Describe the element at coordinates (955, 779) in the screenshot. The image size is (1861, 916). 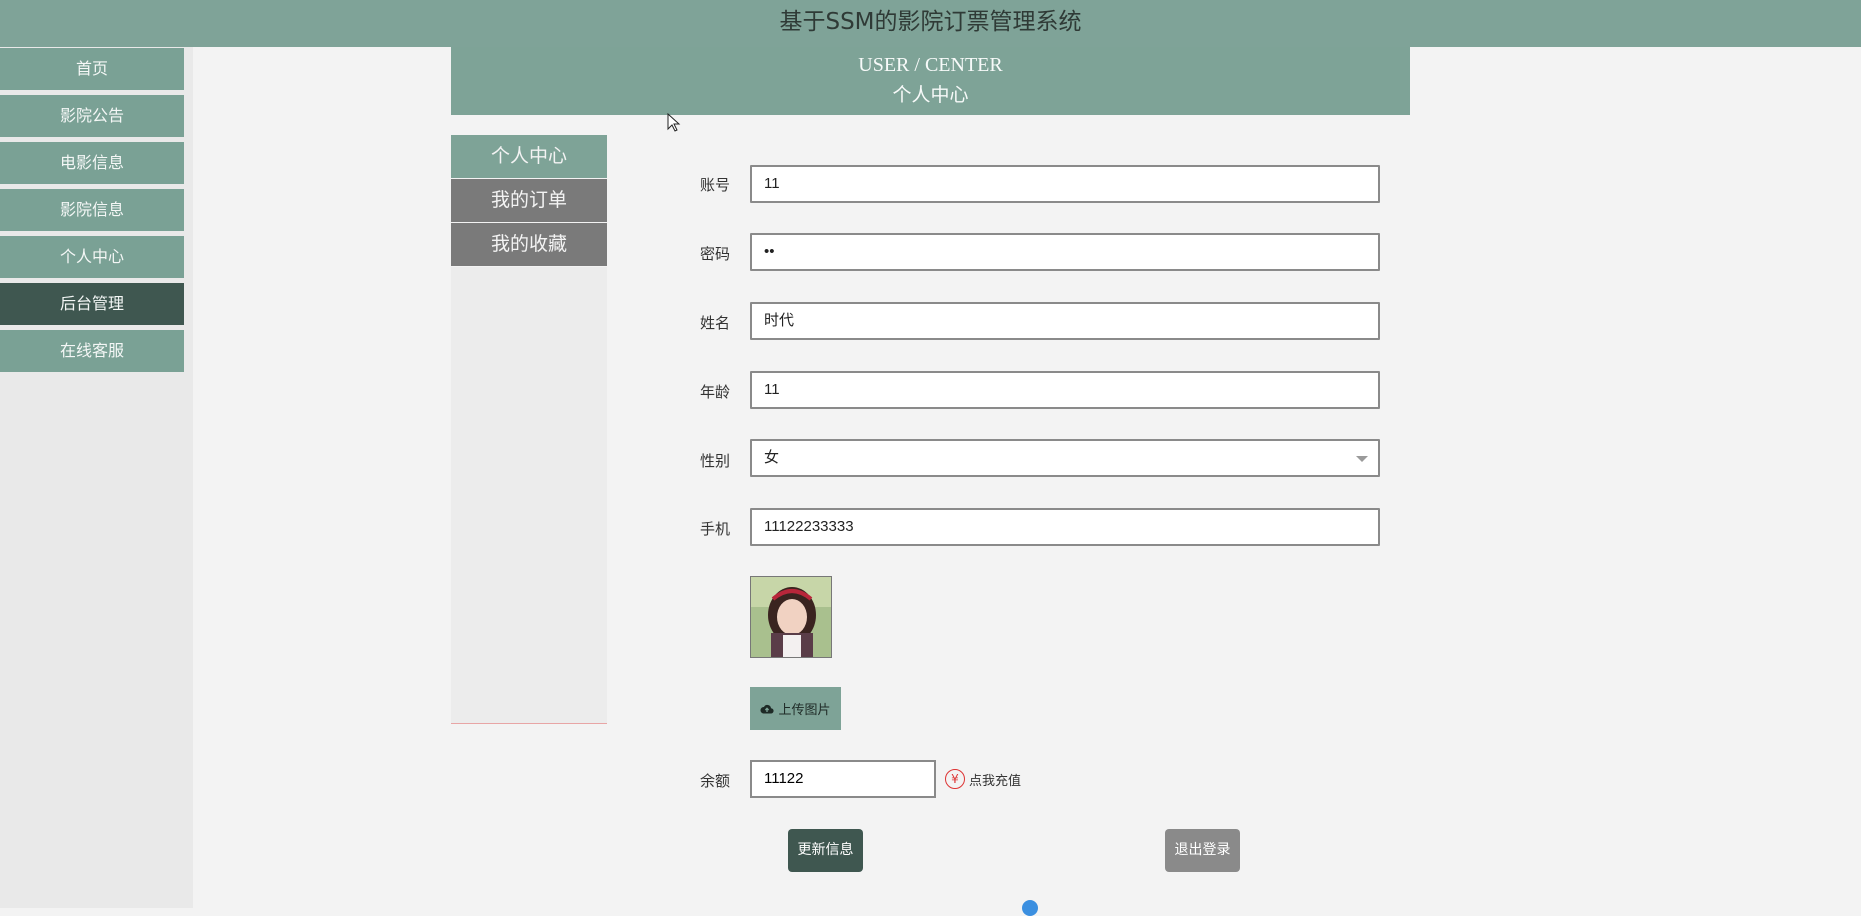
I see `yen-icon: ¥` at that location.